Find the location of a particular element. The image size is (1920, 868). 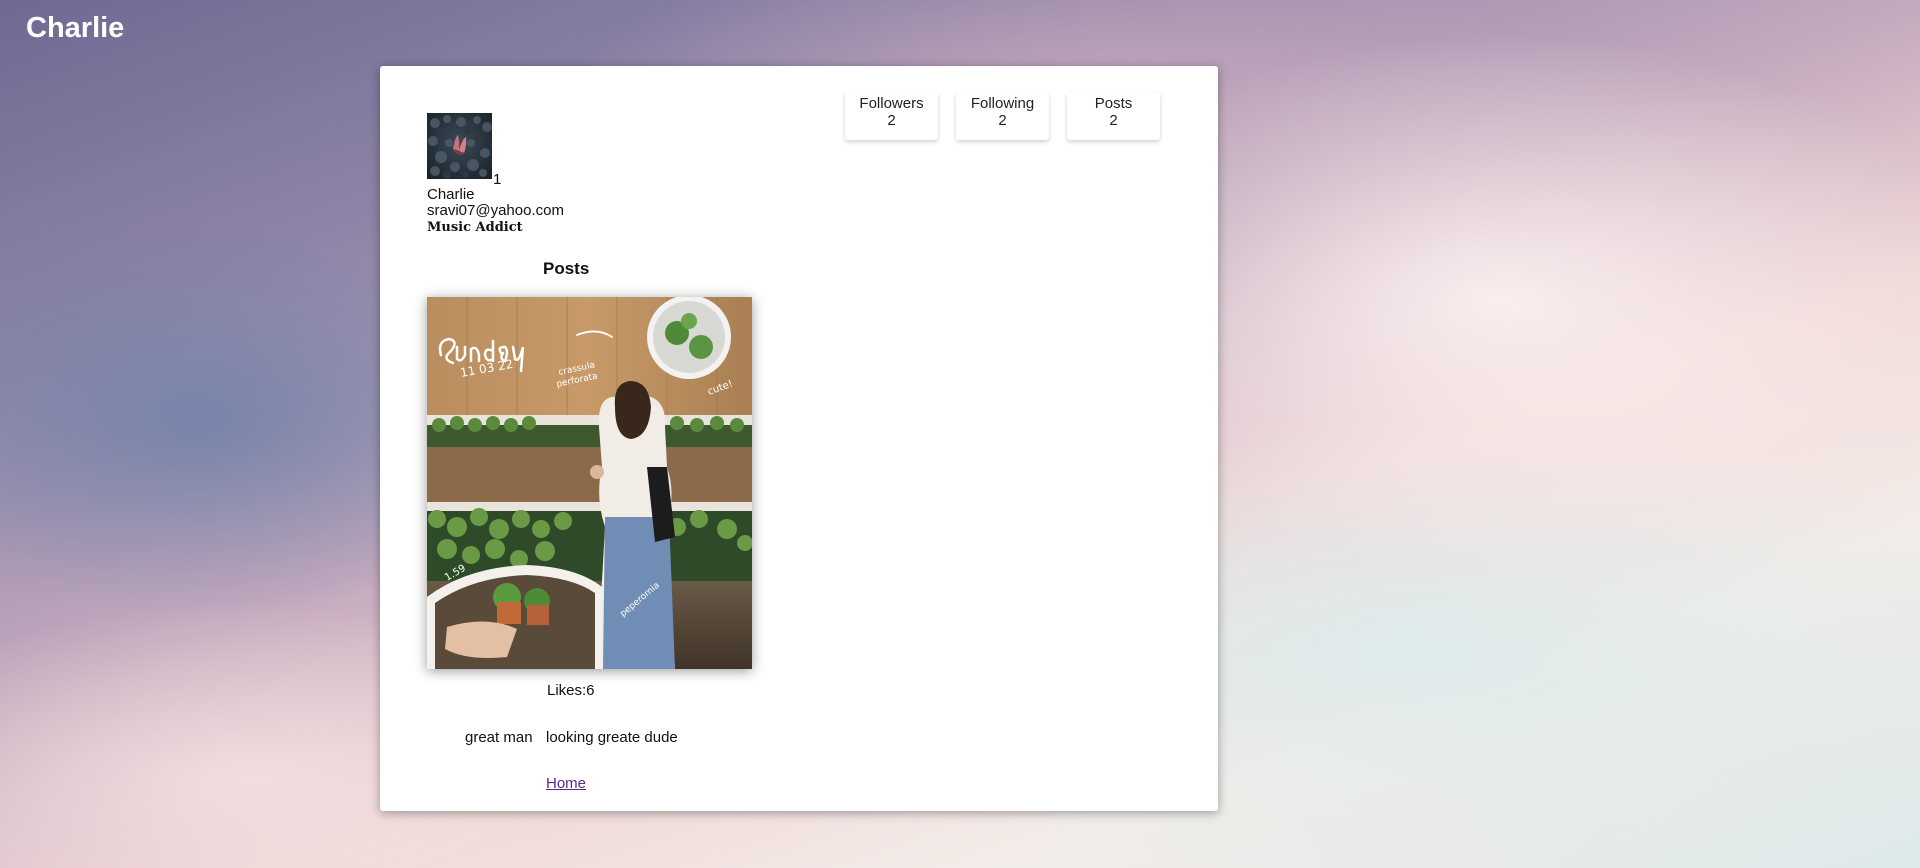

site-title: Charlie is located at coordinates (75, 28).